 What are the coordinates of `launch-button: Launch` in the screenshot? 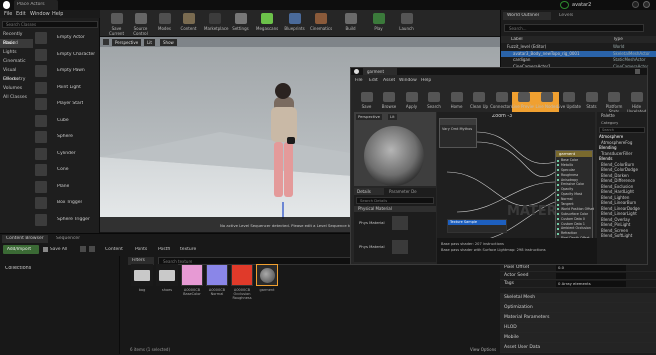 It's located at (406, 24).